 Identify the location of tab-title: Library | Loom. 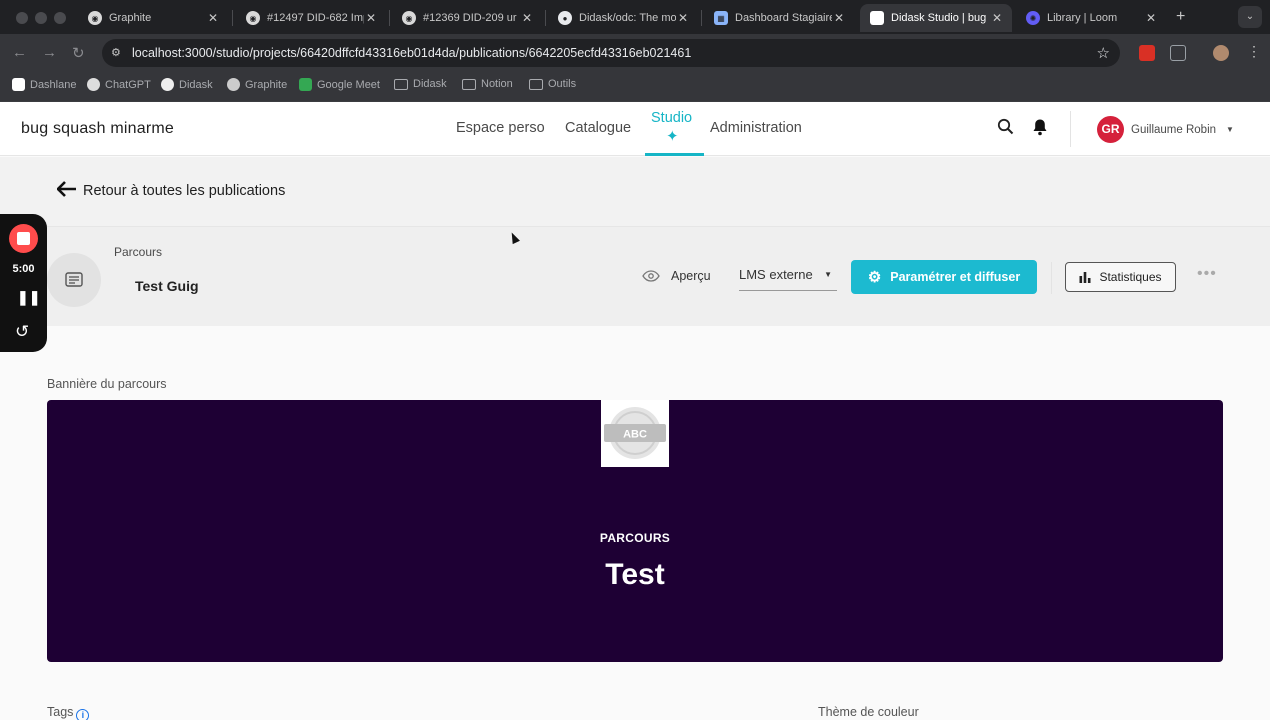
(1082, 18).